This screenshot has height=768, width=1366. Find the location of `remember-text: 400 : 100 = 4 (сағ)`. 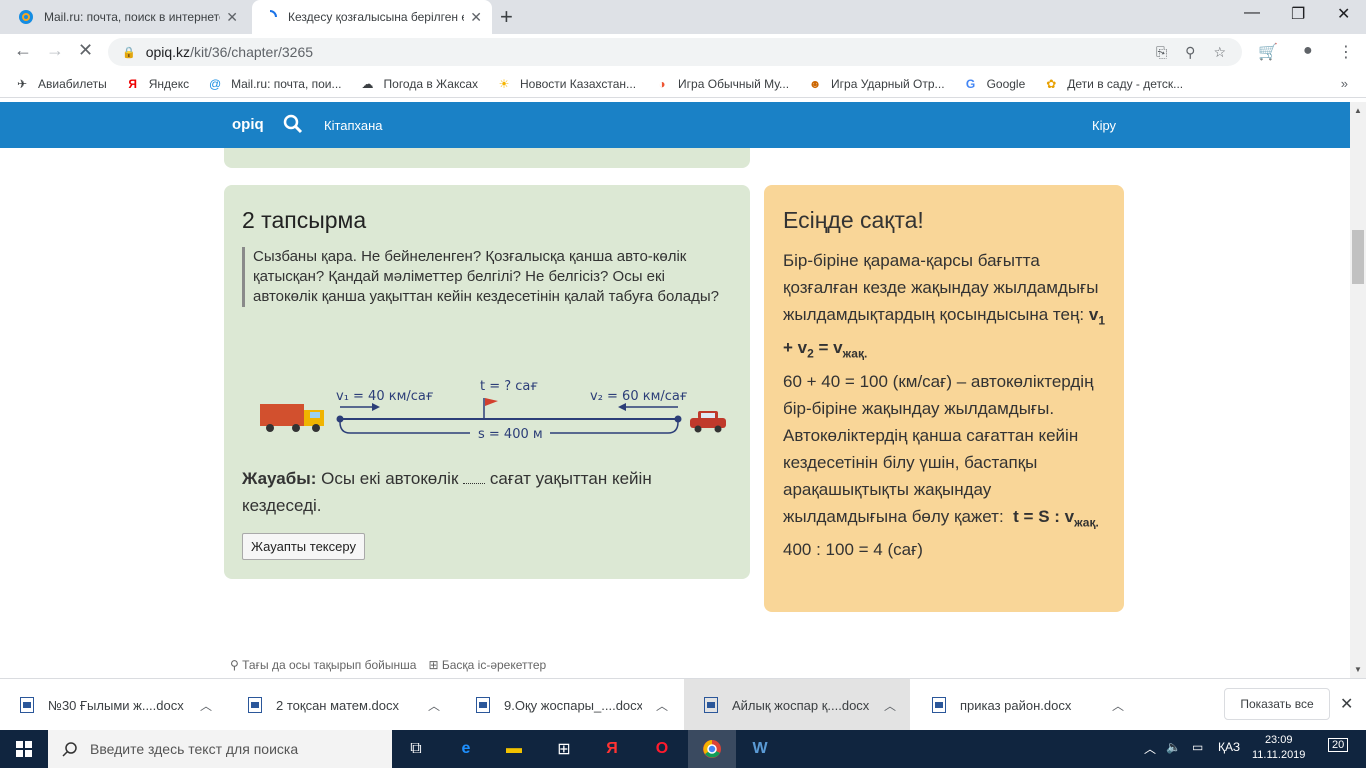

remember-text: 400 : 100 = 4 (сағ) is located at coordinates (853, 550).